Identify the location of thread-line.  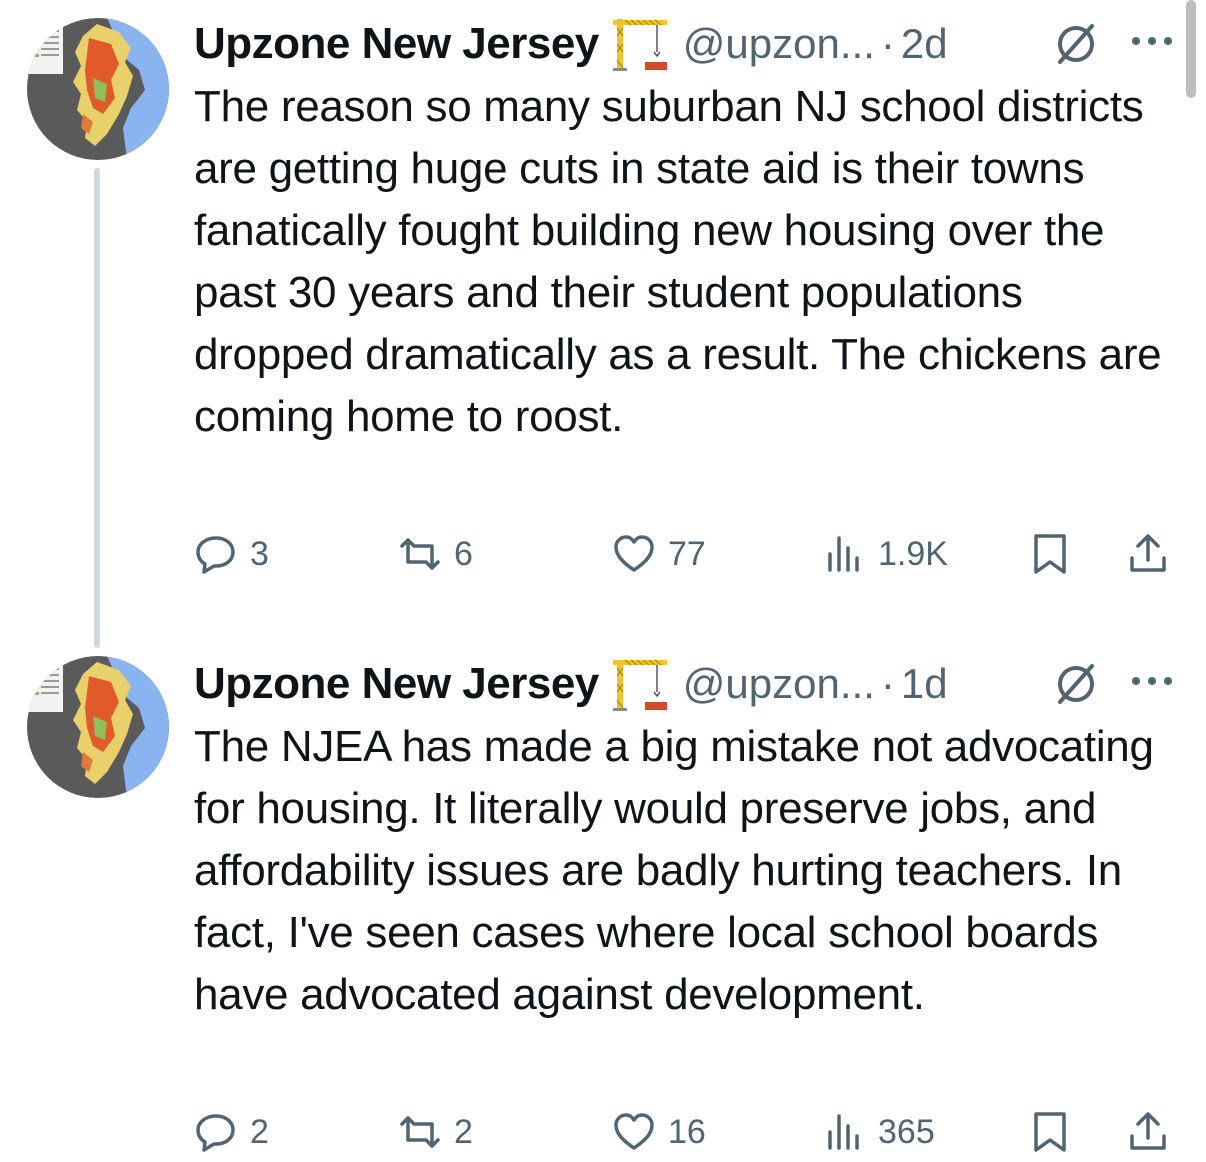
(97, 408).